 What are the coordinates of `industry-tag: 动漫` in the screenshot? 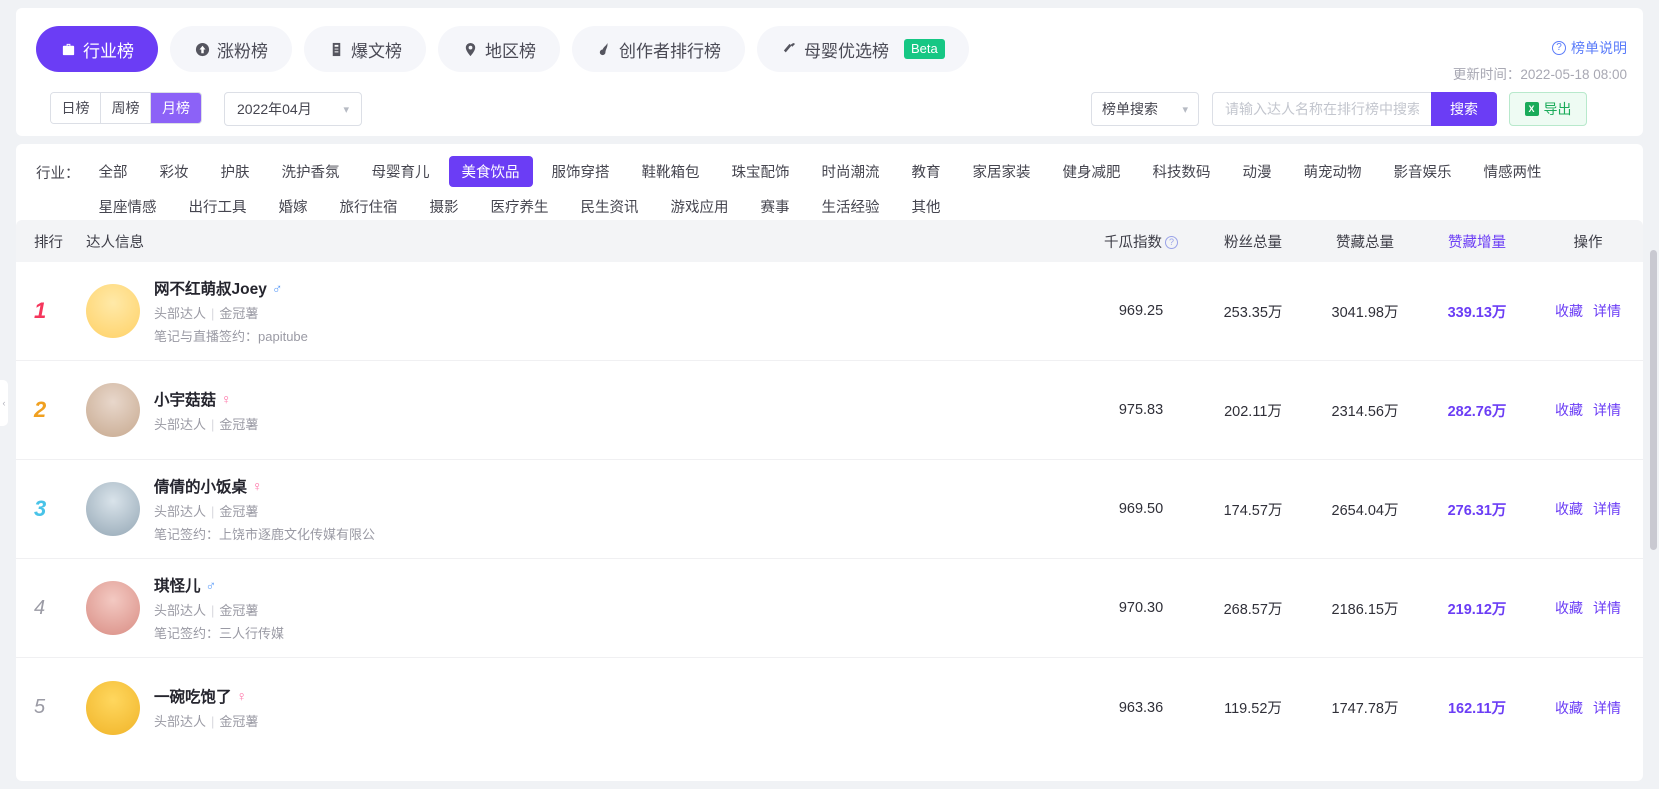 It's located at (1257, 171).